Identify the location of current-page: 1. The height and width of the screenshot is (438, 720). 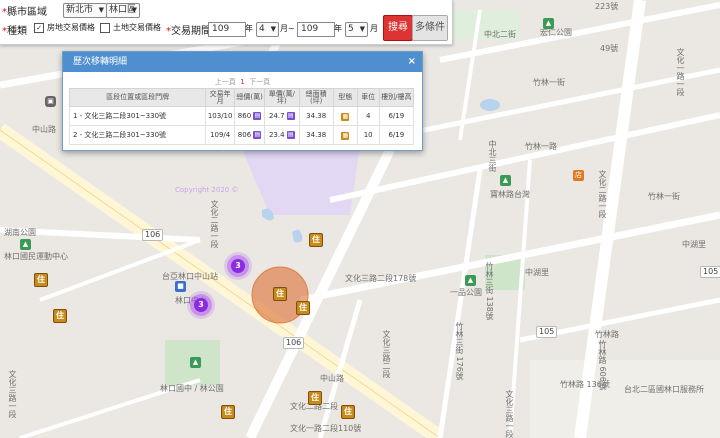
(242, 82).